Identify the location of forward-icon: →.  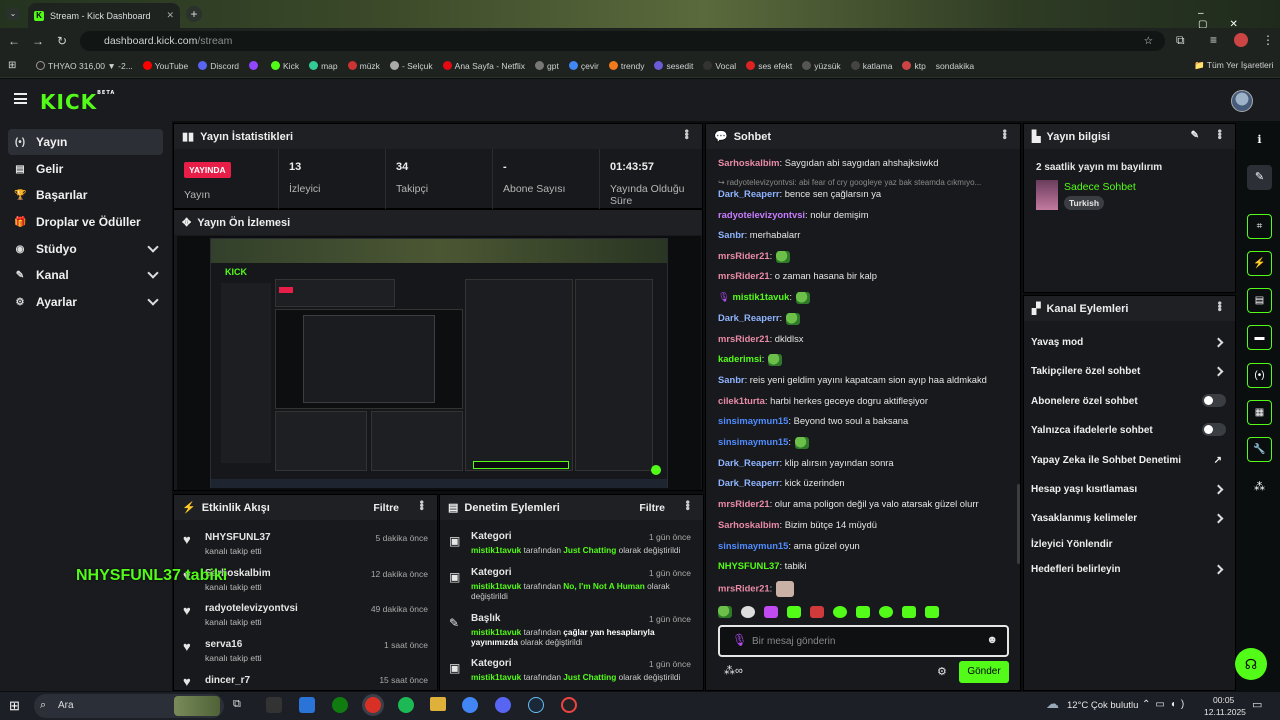
(38, 41).